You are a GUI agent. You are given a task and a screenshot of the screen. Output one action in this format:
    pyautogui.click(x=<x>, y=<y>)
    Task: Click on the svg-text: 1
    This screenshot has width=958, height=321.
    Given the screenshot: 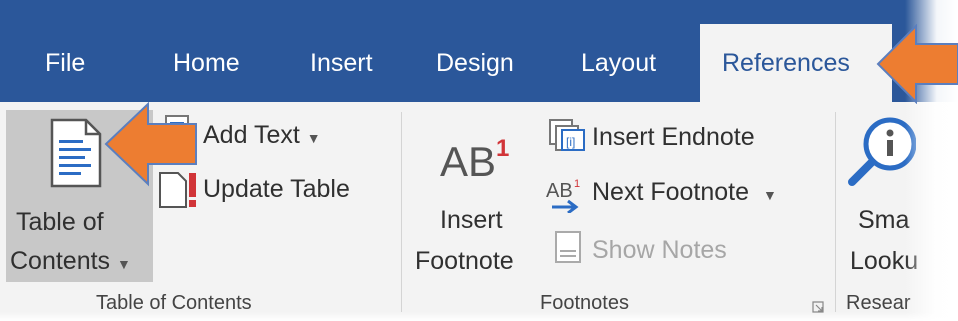 What is the action you would take?
    pyautogui.click(x=577, y=184)
    